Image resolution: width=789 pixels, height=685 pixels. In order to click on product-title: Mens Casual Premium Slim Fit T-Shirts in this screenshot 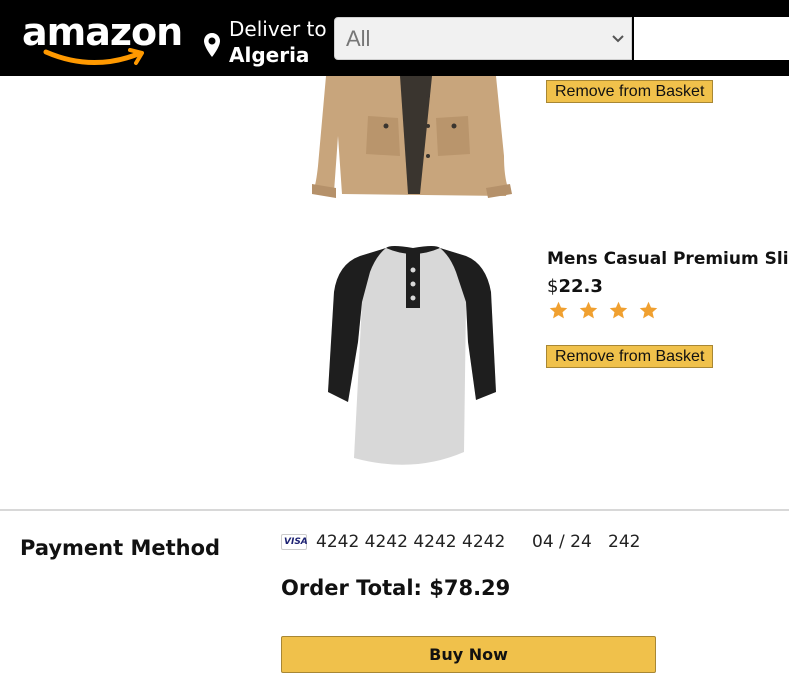, I will do `click(668, 259)`.